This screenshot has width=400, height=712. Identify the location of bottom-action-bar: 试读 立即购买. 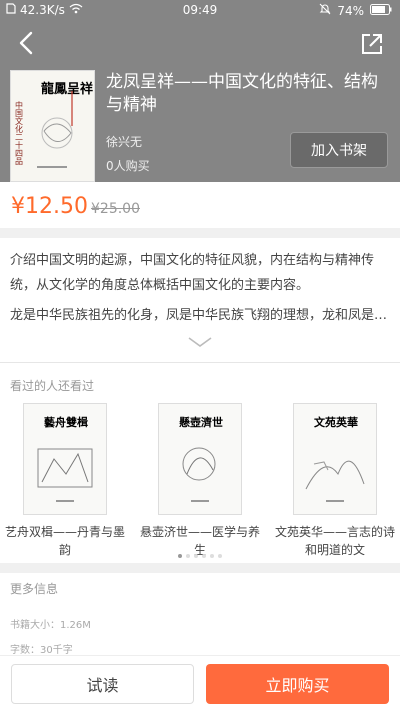
(200, 683).